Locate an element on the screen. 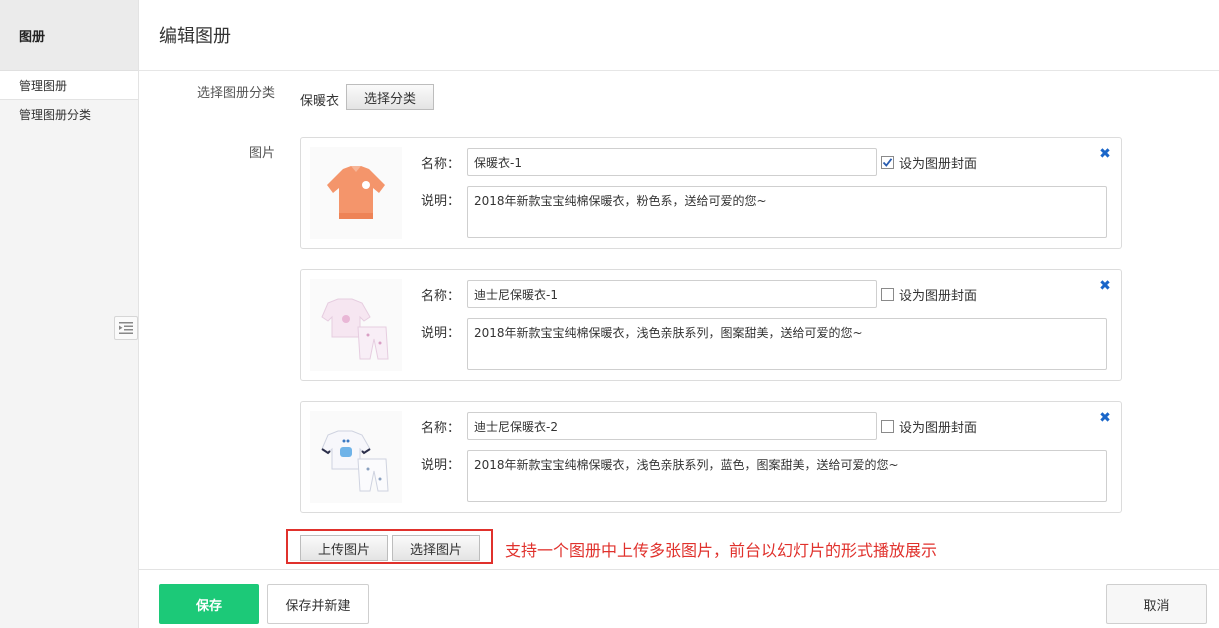 The height and width of the screenshot is (628, 1219). save-and-new-button: 保存并新建 is located at coordinates (318, 604).